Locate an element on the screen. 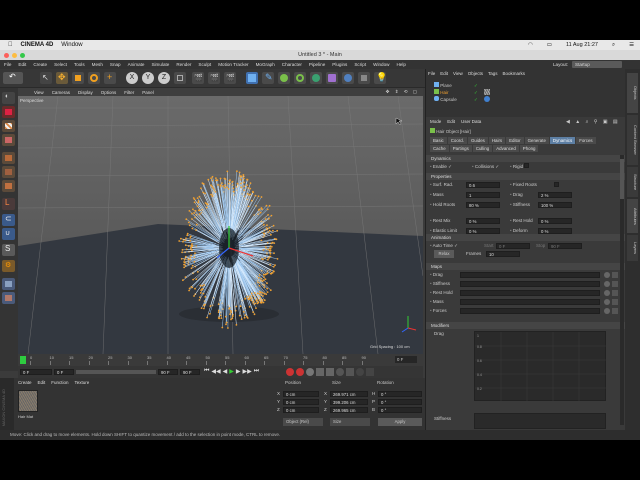 This screenshot has width=640, height=480. attribute-scrollbar is located at coordinates (622, 290).